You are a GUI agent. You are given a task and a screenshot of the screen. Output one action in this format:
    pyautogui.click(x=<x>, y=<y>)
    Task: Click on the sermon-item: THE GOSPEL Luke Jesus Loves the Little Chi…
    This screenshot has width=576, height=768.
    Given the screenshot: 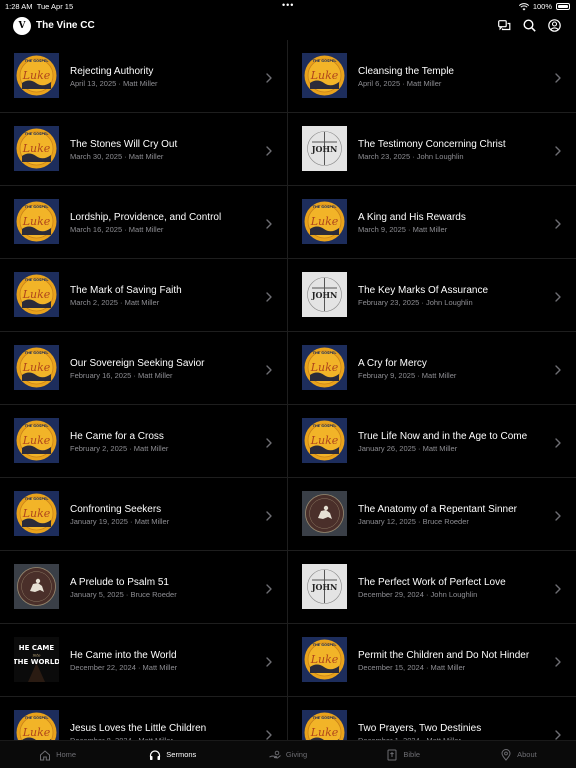 What is the action you would take?
    pyautogui.click(x=144, y=718)
    